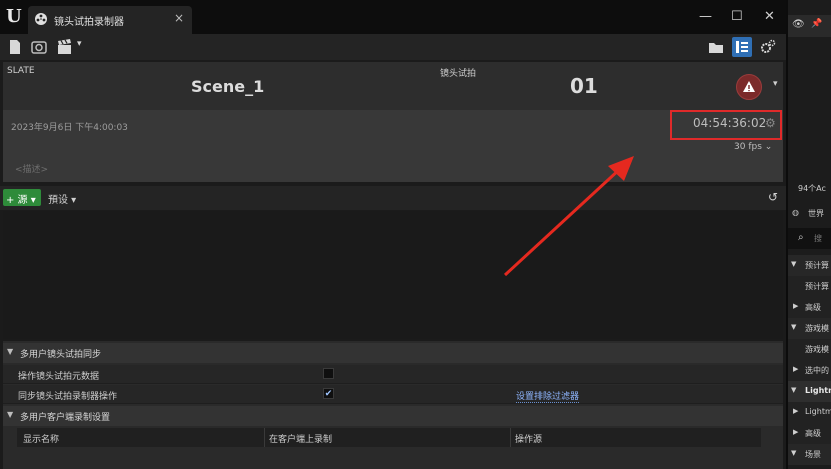  Describe the element at coordinates (809, 454) in the screenshot. I see `category-scene: ▼ 场景` at that location.